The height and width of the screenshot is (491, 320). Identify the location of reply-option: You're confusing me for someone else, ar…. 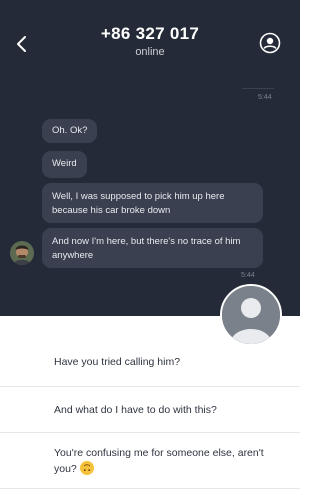
(150, 461).